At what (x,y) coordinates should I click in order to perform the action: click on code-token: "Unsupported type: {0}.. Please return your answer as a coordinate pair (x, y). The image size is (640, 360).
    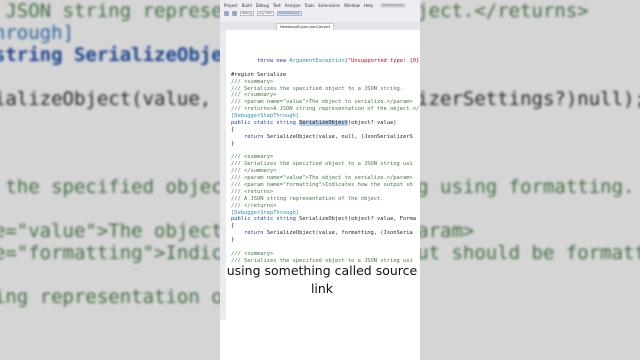
    Looking at the image, I should click on (383, 61).